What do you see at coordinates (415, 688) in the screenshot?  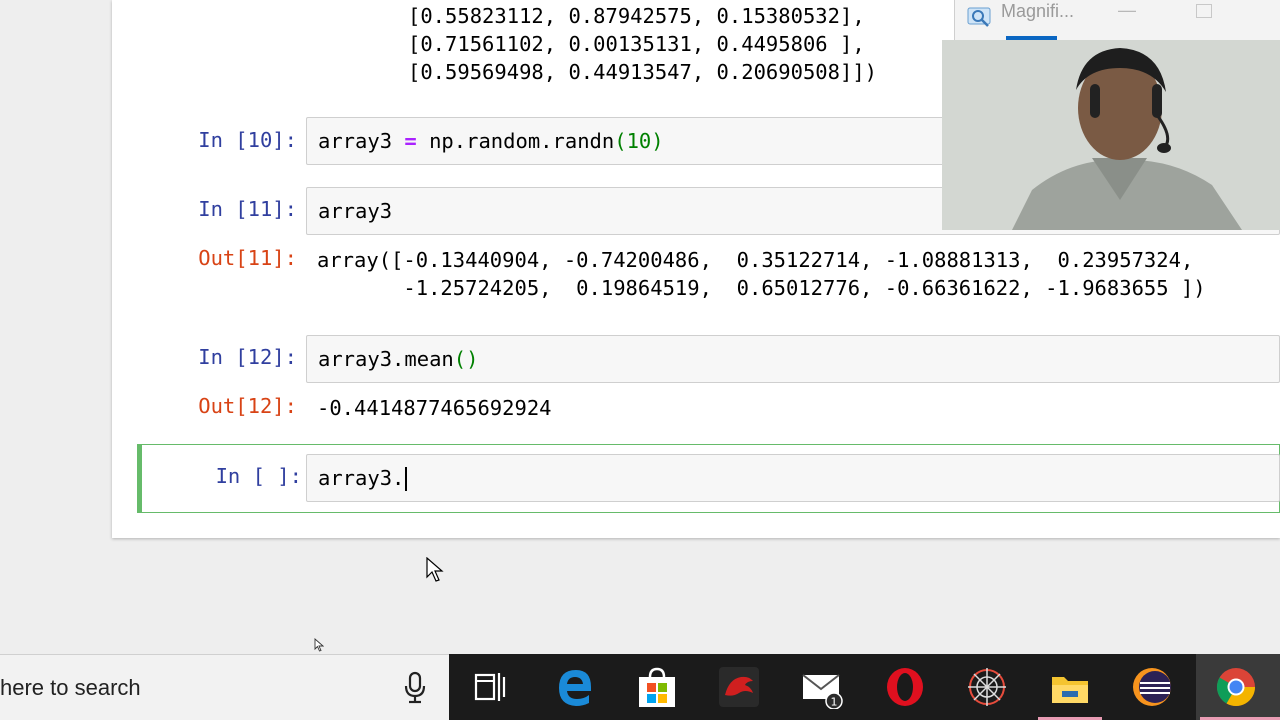 I see `microphone-icon` at bounding box center [415, 688].